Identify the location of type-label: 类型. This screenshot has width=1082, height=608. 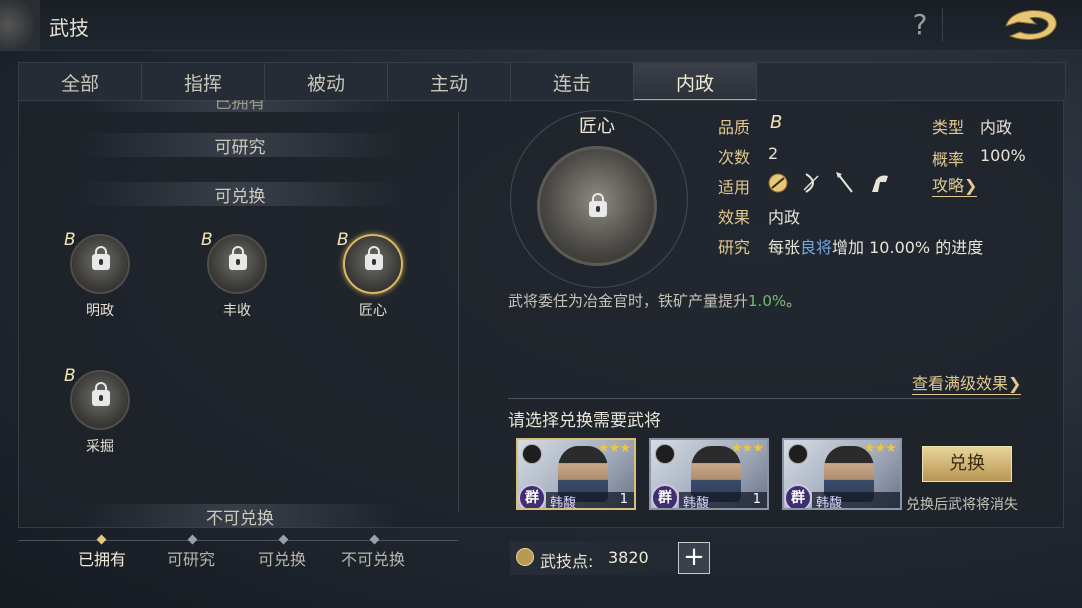
(948, 127).